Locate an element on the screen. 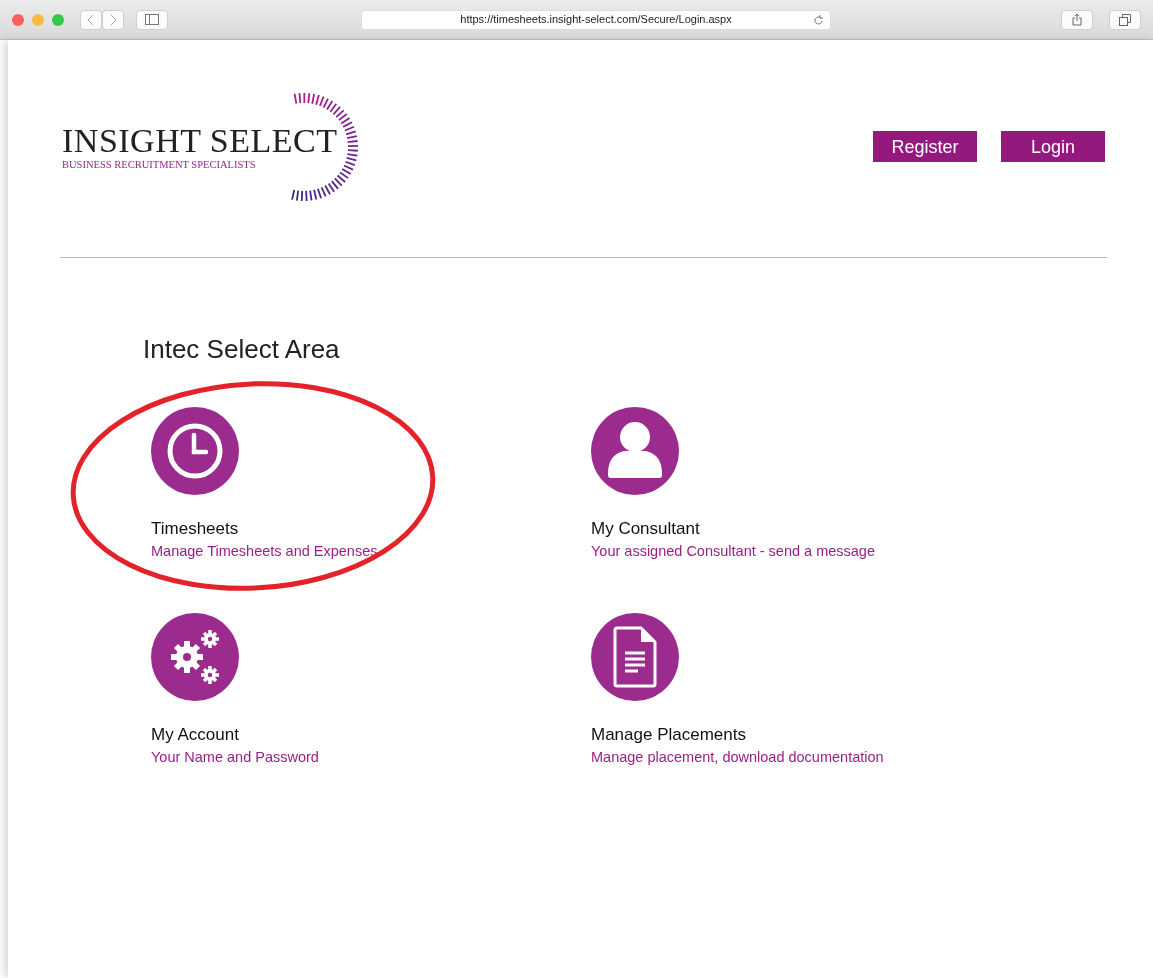  tile-description: Your Name and Password is located at coordinates (367, 757).